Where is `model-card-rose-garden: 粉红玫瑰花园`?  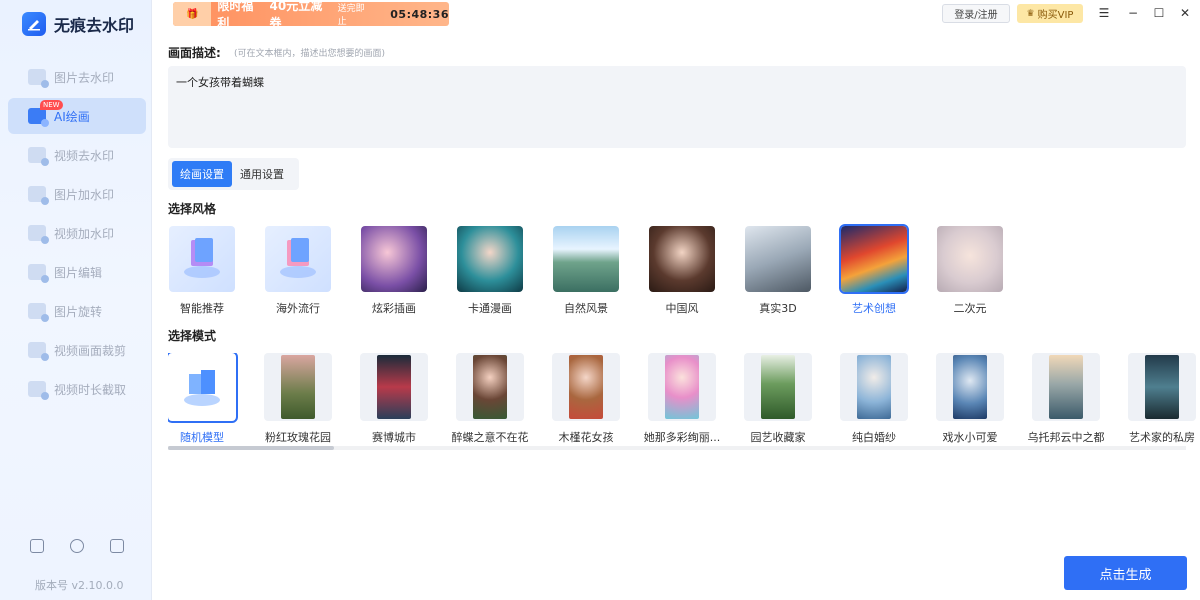
model-card-rose-garden: 粉红玫瑰花园 is located at coordinates (298, 399).